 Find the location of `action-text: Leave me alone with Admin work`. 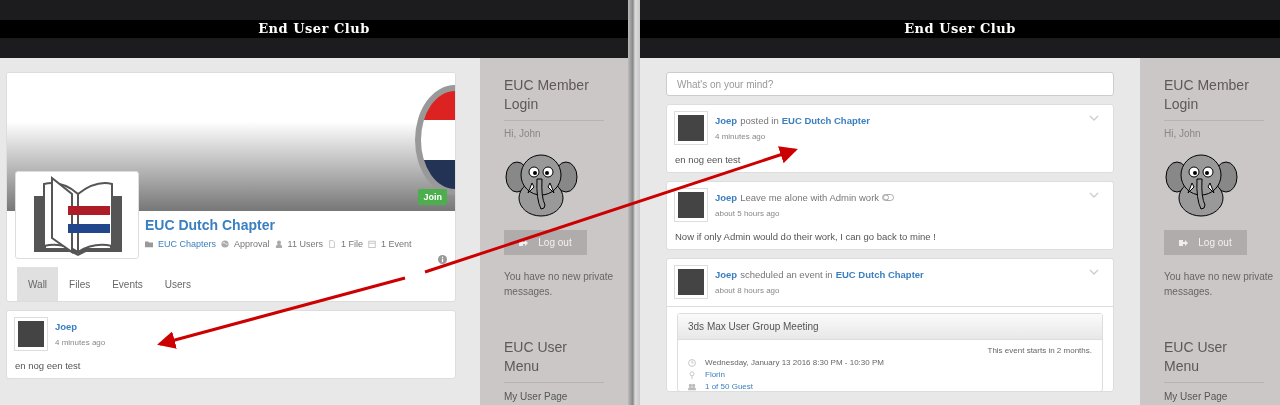

action-text: Leave me alone with Admin work is located at coordinates (810, 197).